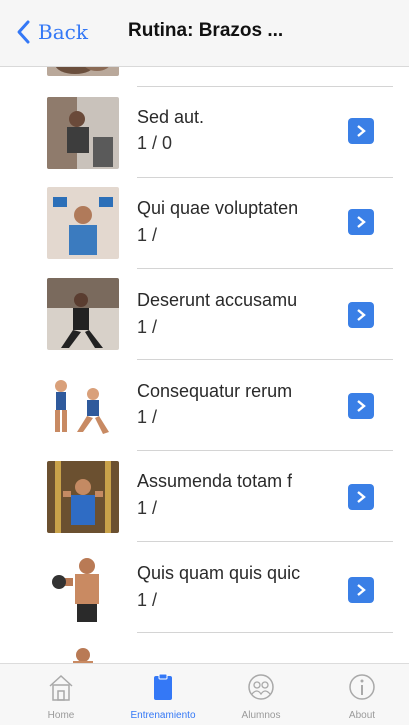  What do you see at coordinates (163, 715) in the screenshot?
I see `tab-label: Entrenamiento` at bounding box center [163, 715].